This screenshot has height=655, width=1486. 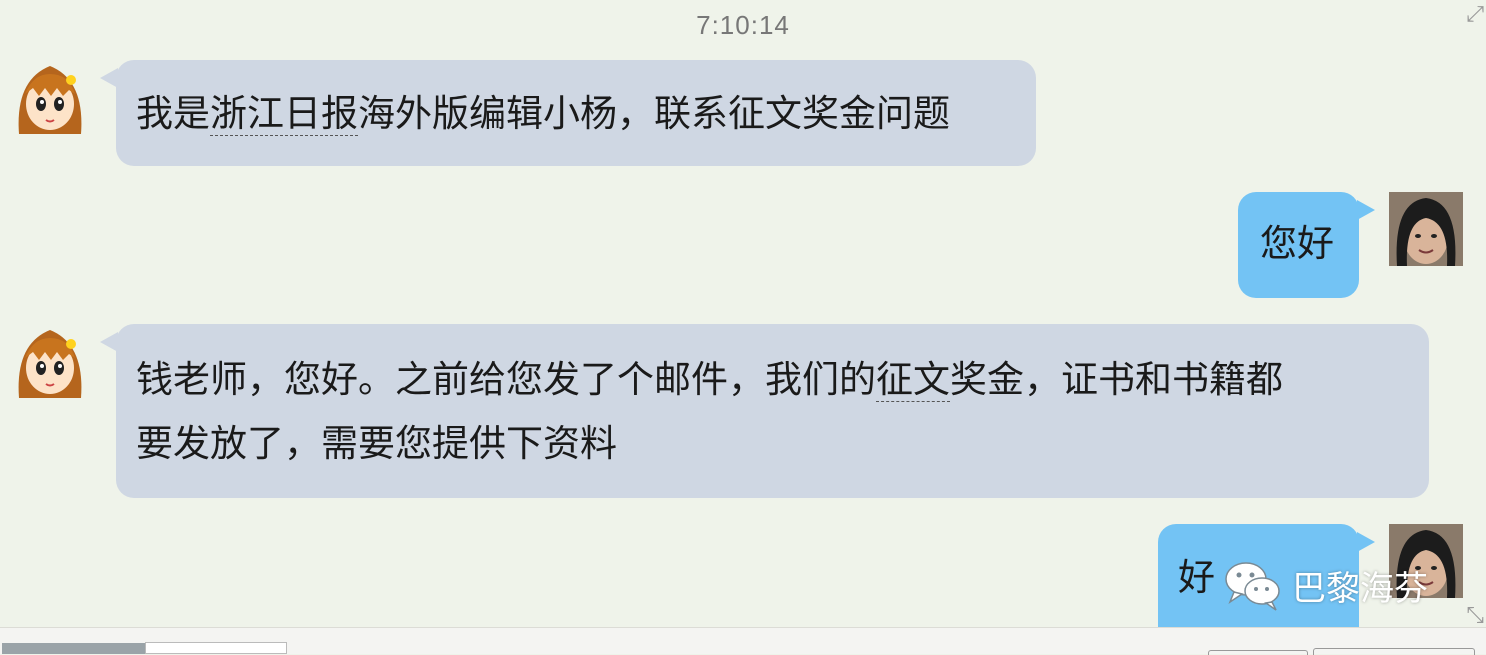 I want to click on expand-icon: ⤢, so click(x=1475, y=14).